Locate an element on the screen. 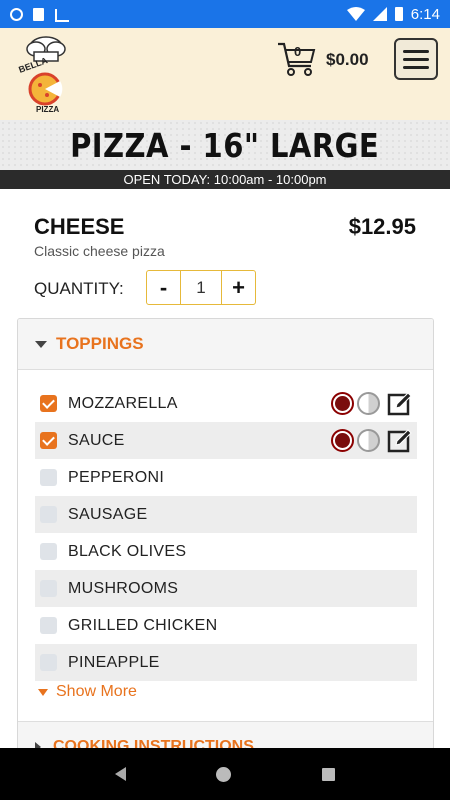 The image size is (450, 800). topping-row: MOZZARELLA is located at coordinates (226, 403).